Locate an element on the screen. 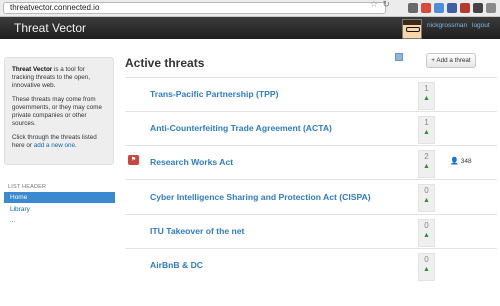  watchers-count: 👤 348 is located at coordinates (461, 161).